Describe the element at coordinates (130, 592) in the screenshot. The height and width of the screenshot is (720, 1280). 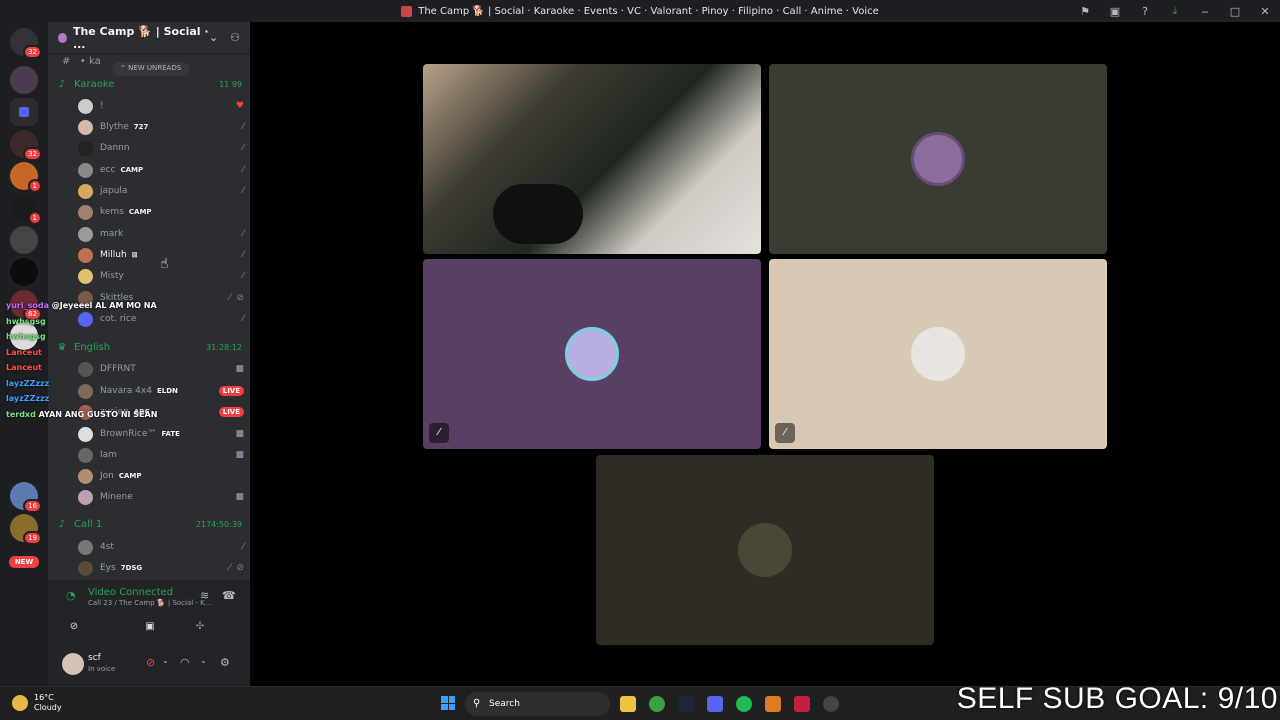
I see `voice-status: Video Connected` at that location.